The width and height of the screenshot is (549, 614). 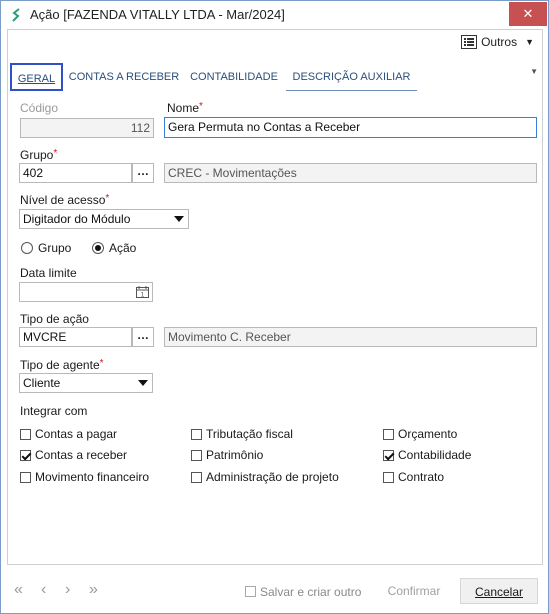 What do you see at coordinates (122, 248) in the screenshot?
I see `radio-acao-label: Ação` at bounding box center [122, 248].